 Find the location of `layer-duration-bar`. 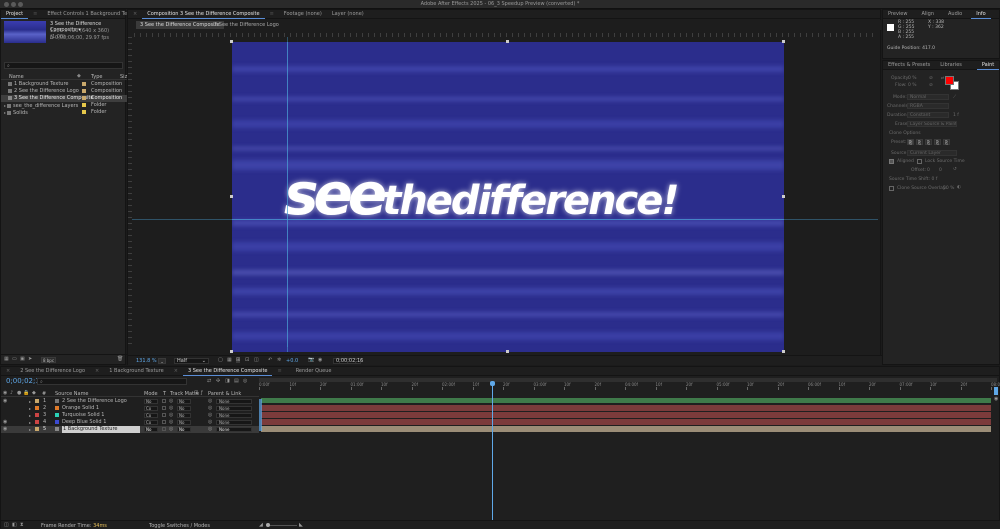

layer-duration-bar is located at coordinates (626, 415).